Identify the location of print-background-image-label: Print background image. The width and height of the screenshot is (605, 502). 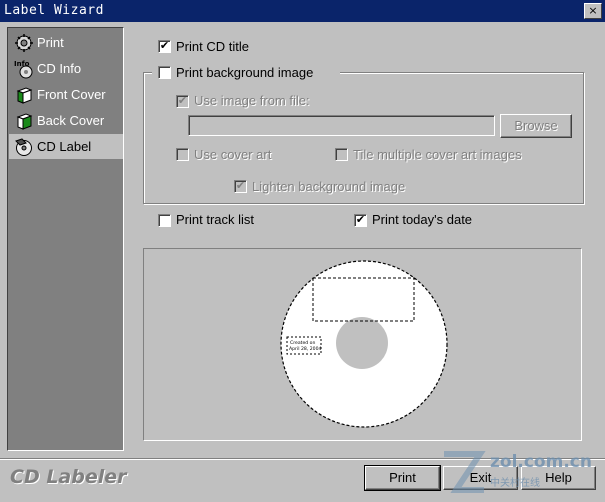
(245, 72).